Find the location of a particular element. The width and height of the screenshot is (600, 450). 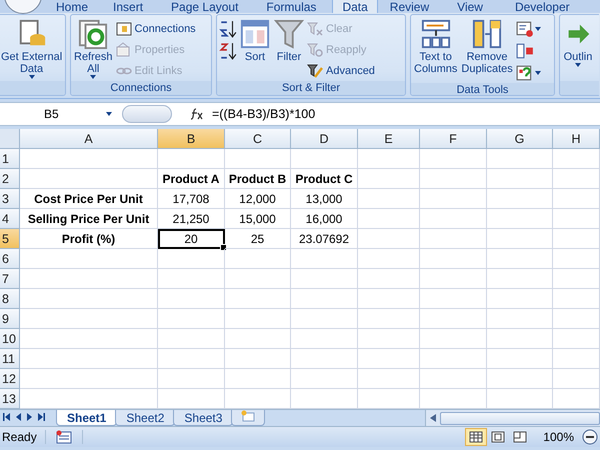

previous-icon is located at coordinates (18, 417).